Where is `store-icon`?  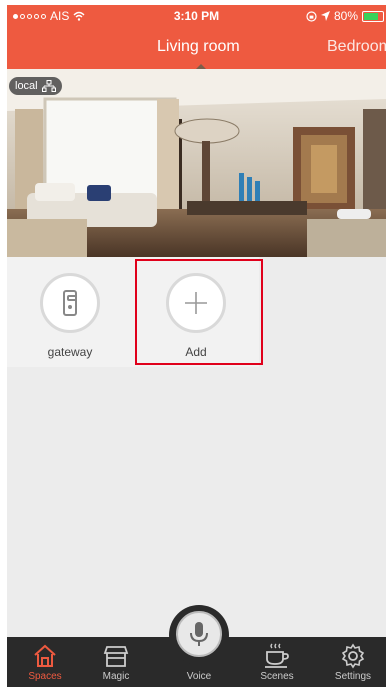
store-icon is located at coordinates (116, 656).